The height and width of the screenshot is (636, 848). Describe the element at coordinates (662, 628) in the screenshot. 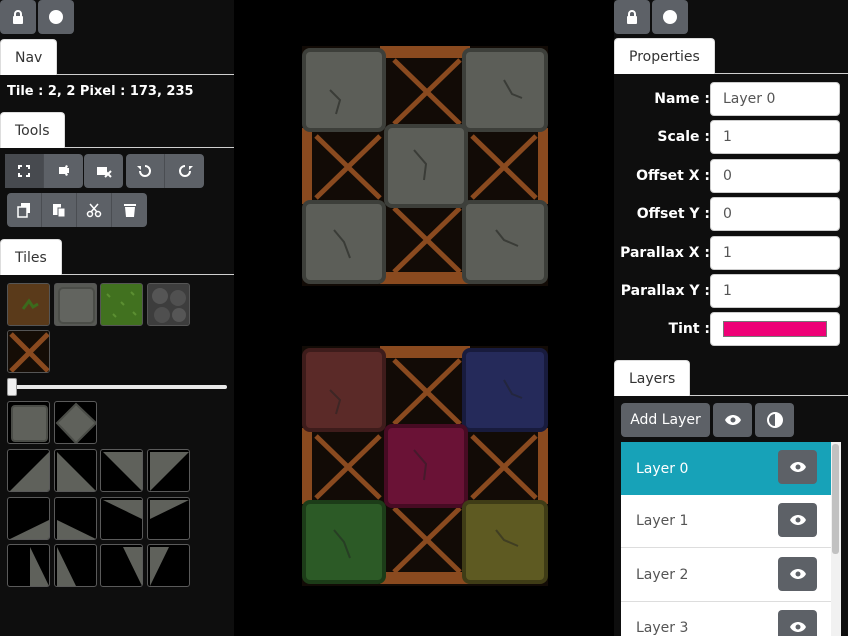

I see `layer-name: Layer 3` at that location.